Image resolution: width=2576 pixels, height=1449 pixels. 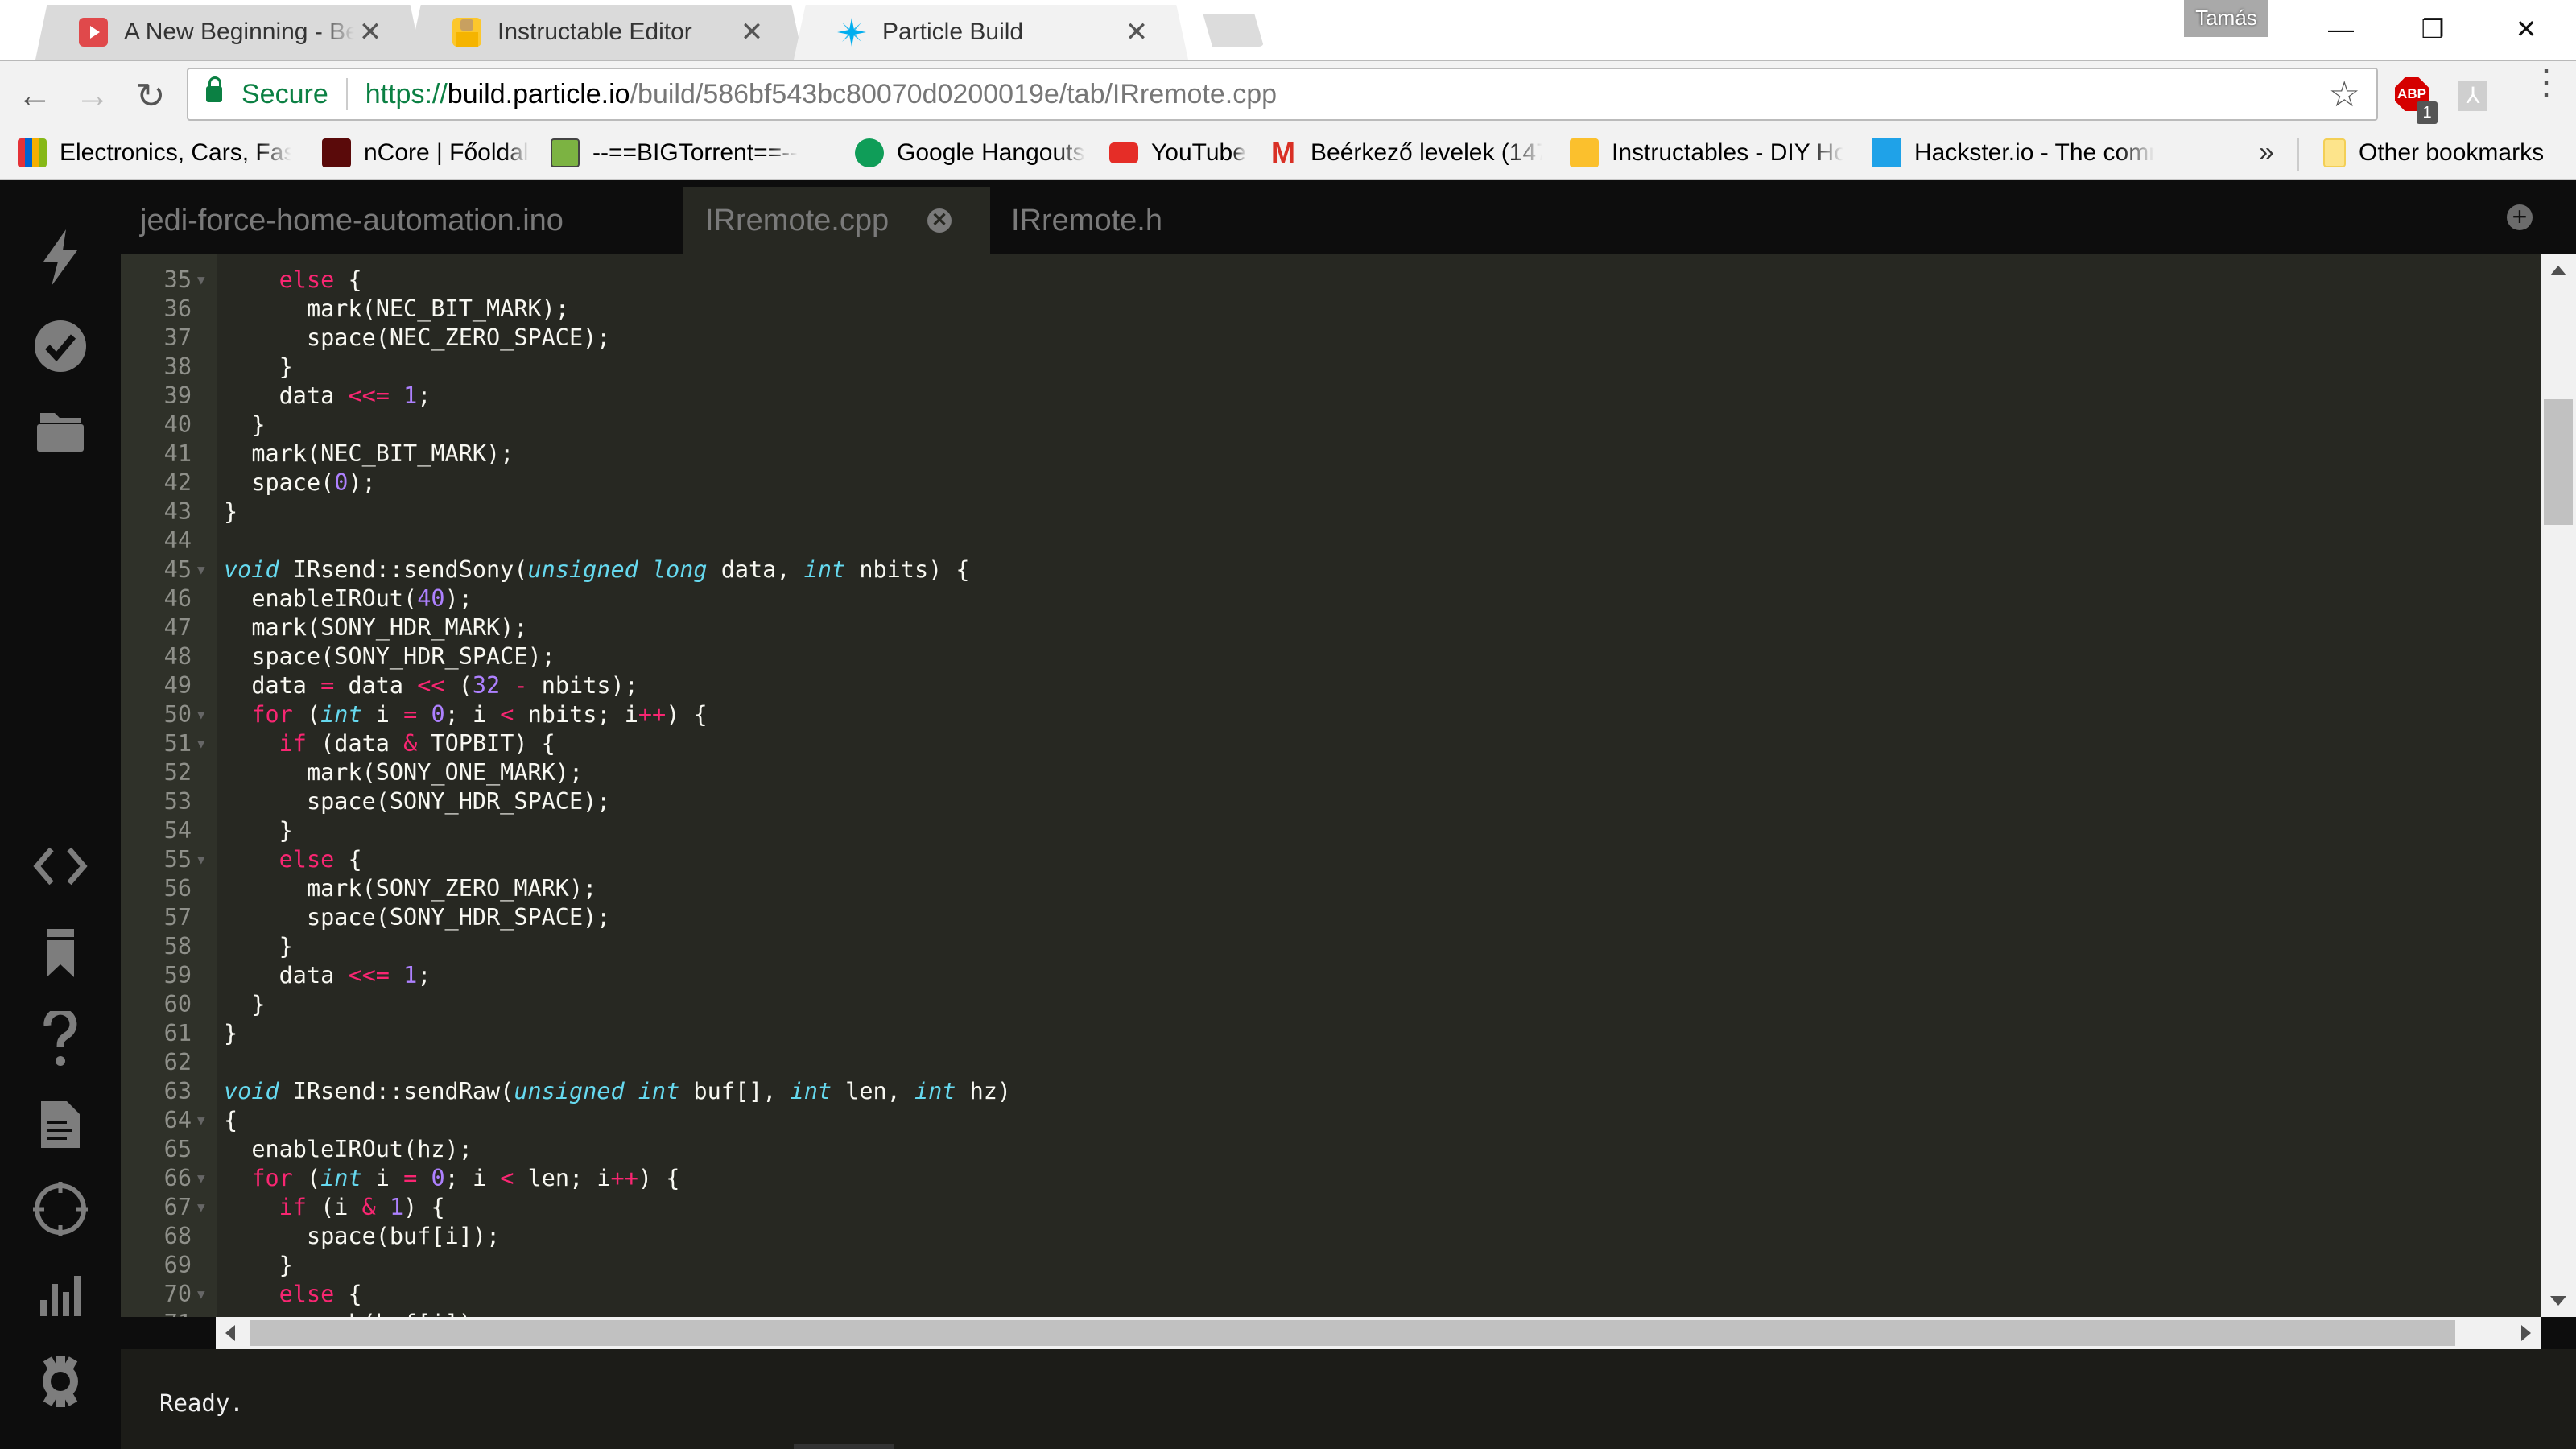 I want to click on horizontal-scroll-thumb, so click(x=1352, y=1333).